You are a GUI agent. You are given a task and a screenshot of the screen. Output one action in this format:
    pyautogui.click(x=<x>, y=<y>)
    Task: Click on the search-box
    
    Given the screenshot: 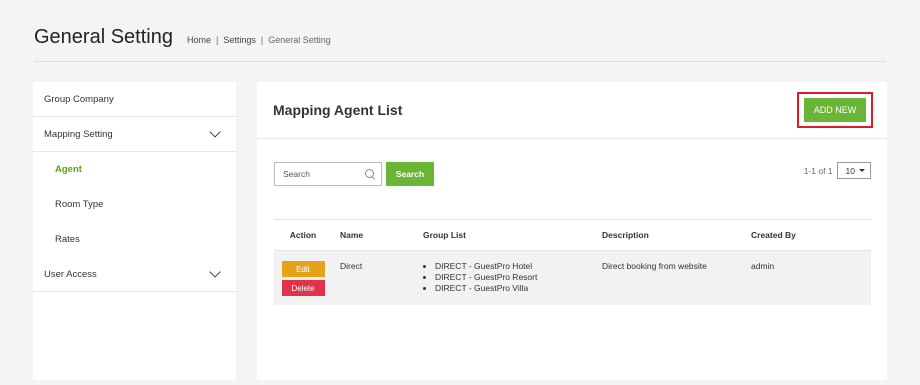 What is the action you would take?
    pyautogui.click(x=328, y=174)
    